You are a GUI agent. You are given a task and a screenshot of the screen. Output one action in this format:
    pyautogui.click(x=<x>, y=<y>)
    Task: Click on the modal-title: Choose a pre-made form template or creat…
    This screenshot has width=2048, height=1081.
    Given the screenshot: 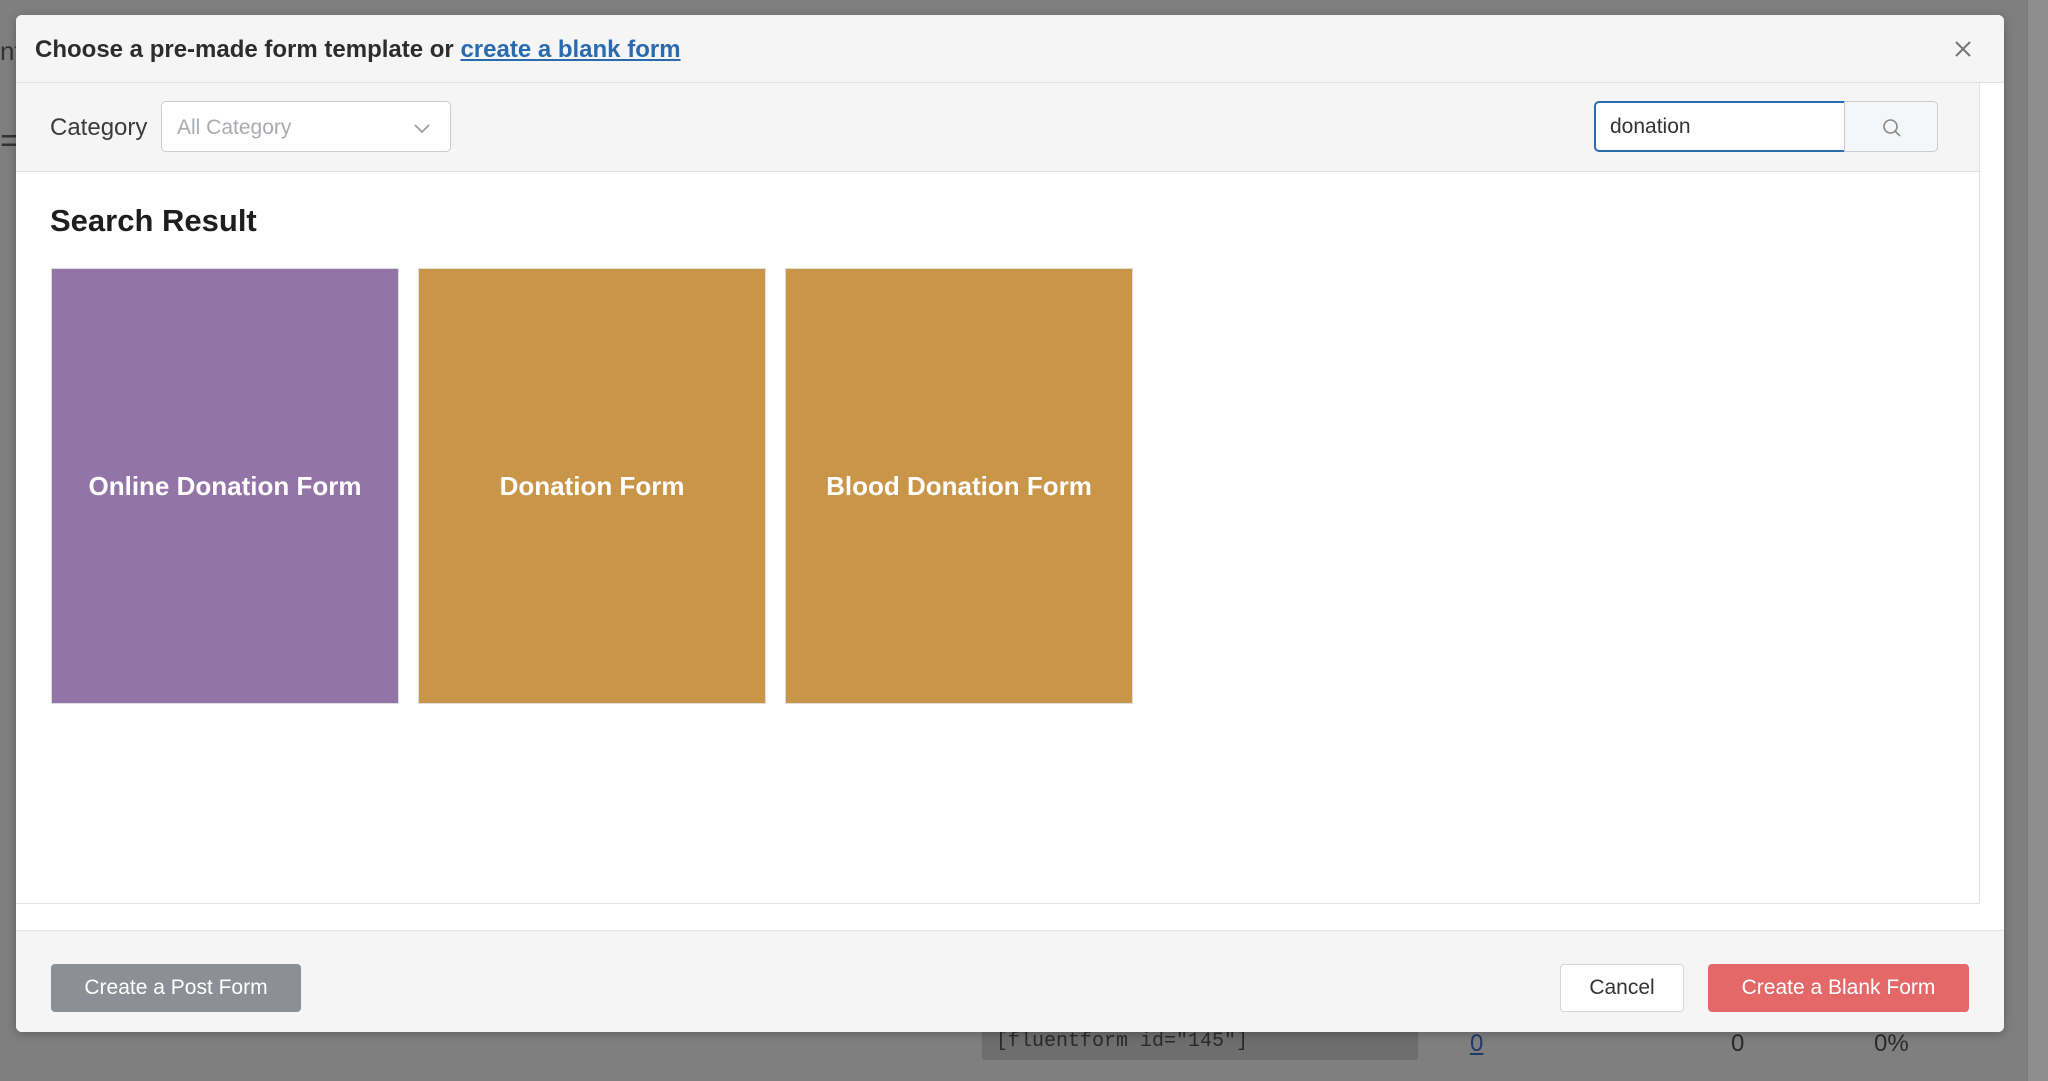 What is the action you would take?
    pyautogui.click(x=358, y=50)
    